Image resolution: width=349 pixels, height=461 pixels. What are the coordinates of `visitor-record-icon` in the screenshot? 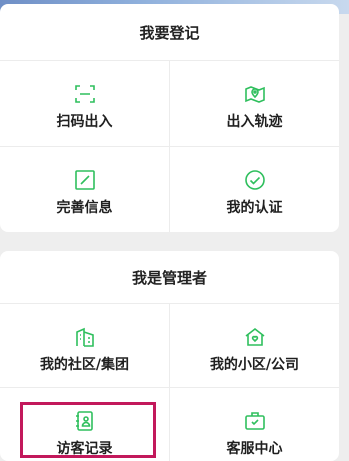 It's located at (85, 421).